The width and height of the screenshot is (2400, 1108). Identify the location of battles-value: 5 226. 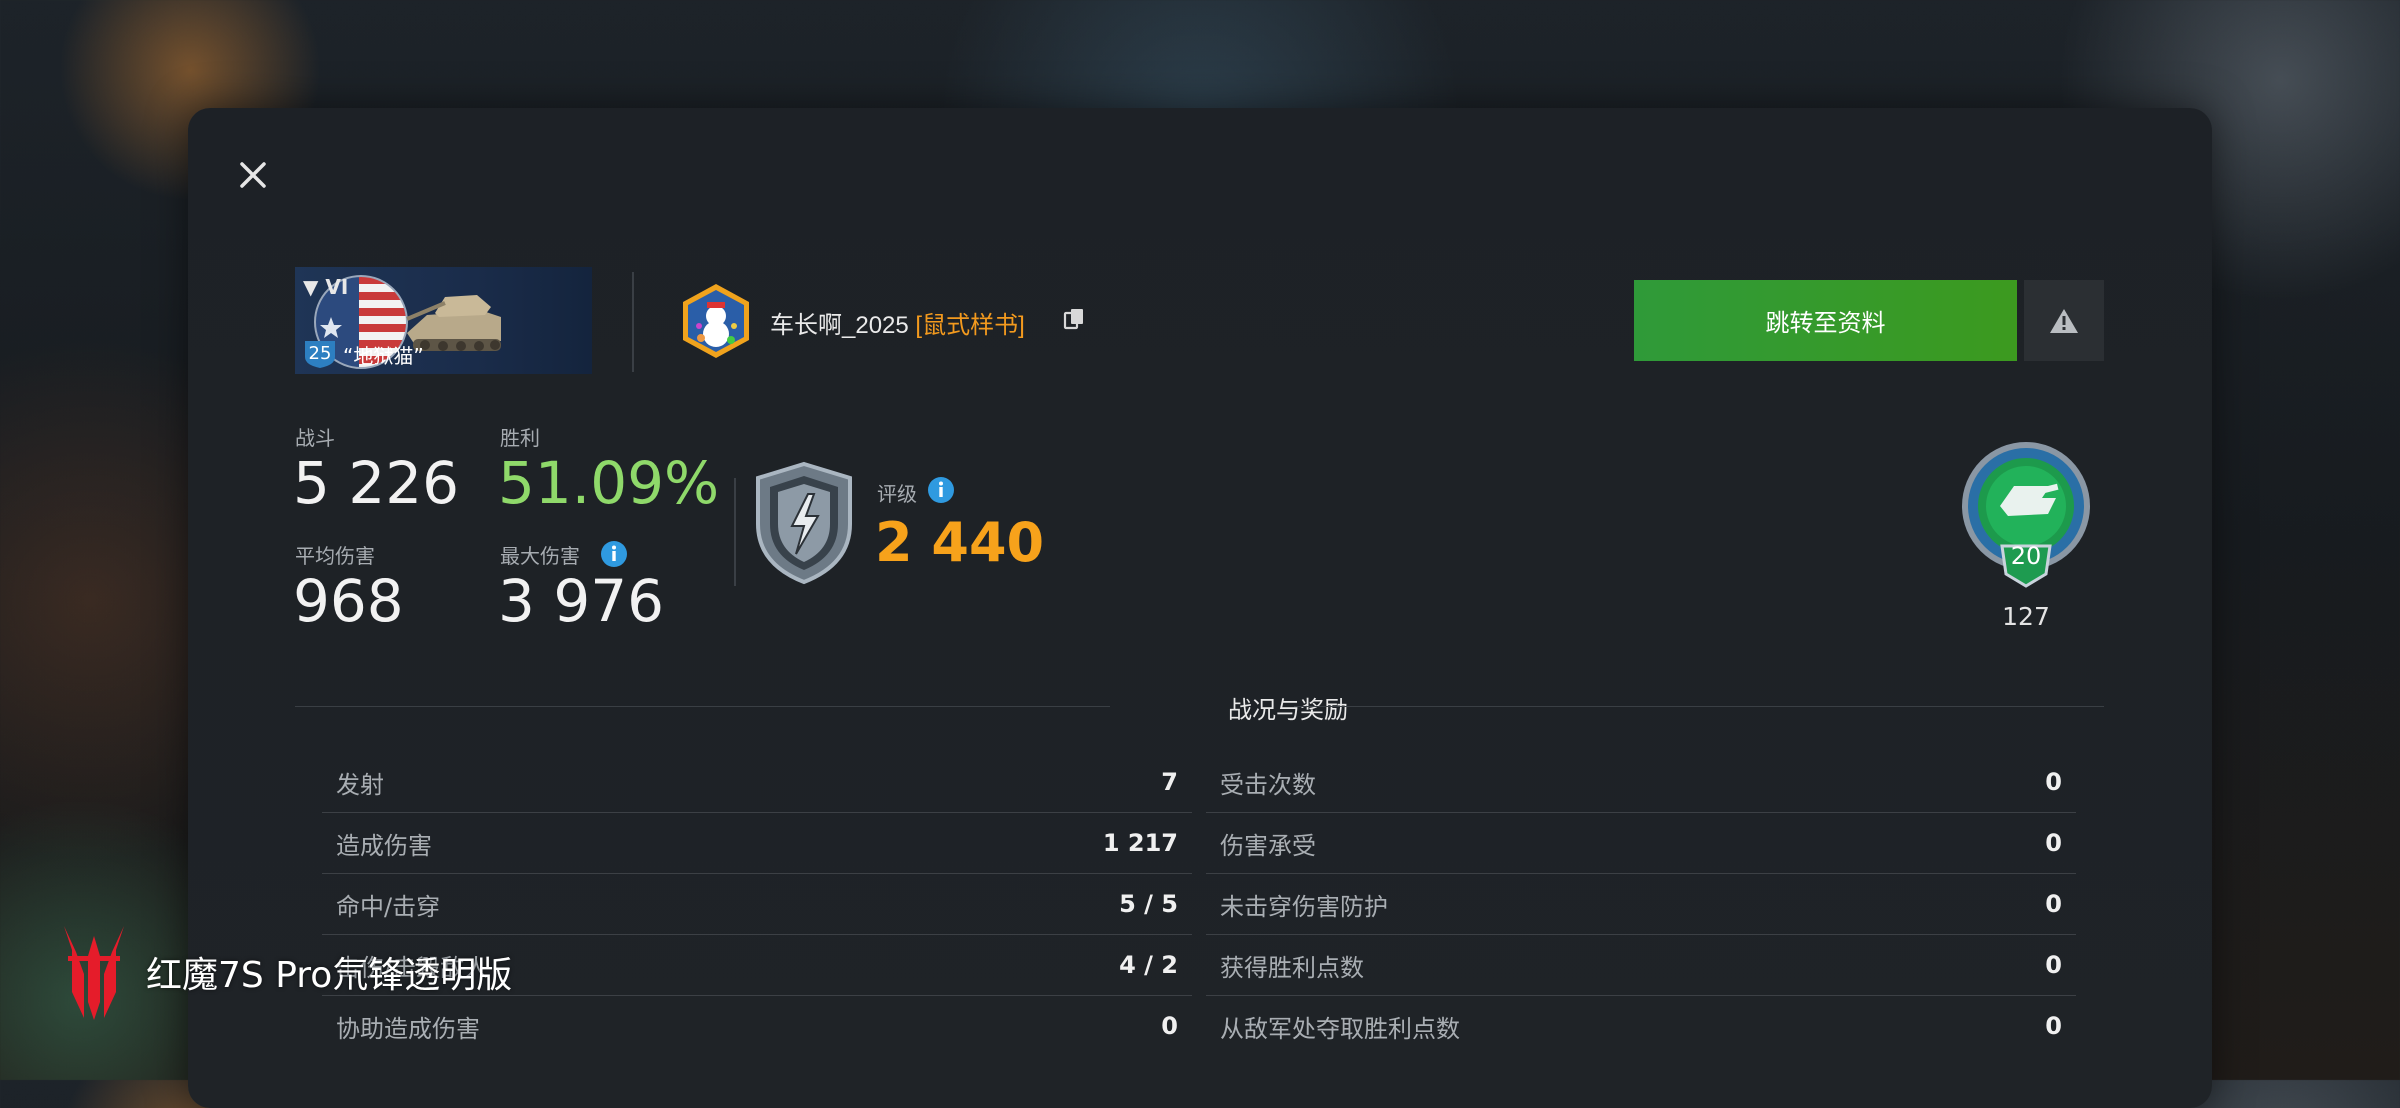
(376, 483).